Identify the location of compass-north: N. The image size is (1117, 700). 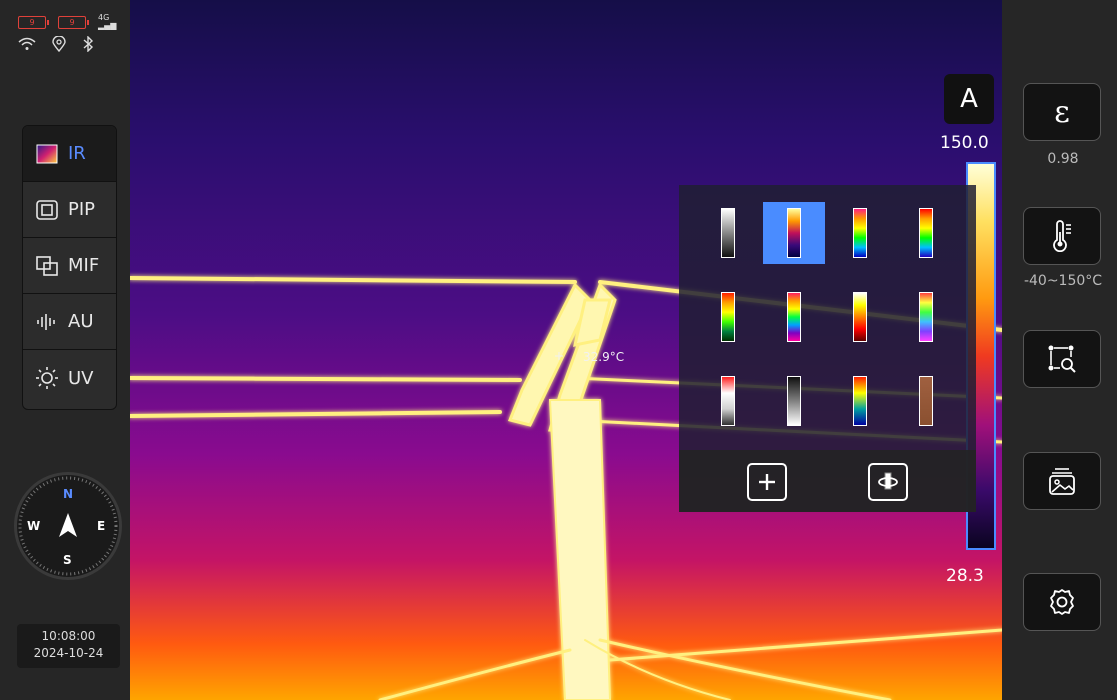
(68, 494).